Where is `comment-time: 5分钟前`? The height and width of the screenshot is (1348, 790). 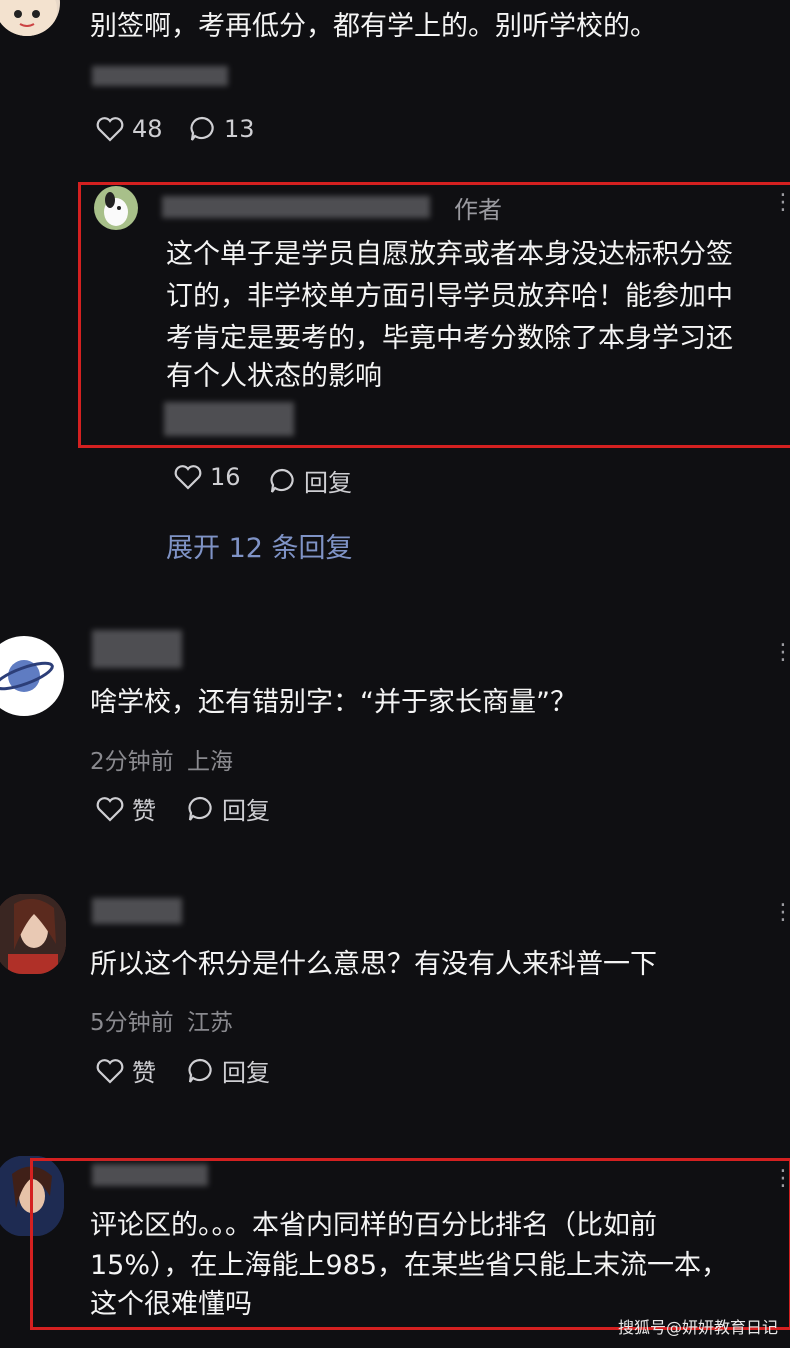 comment-time: 5分钟前 is located at coordinates (132, 1023).